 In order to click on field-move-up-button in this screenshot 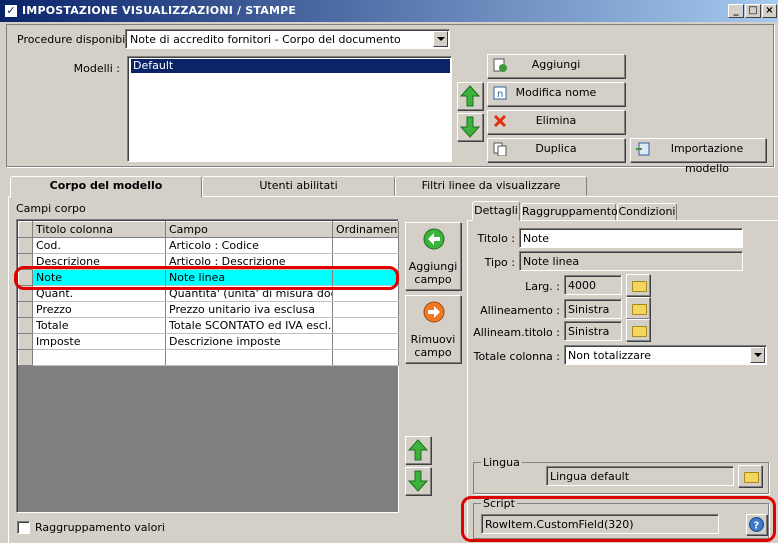, I will do `click(418, 450)`.